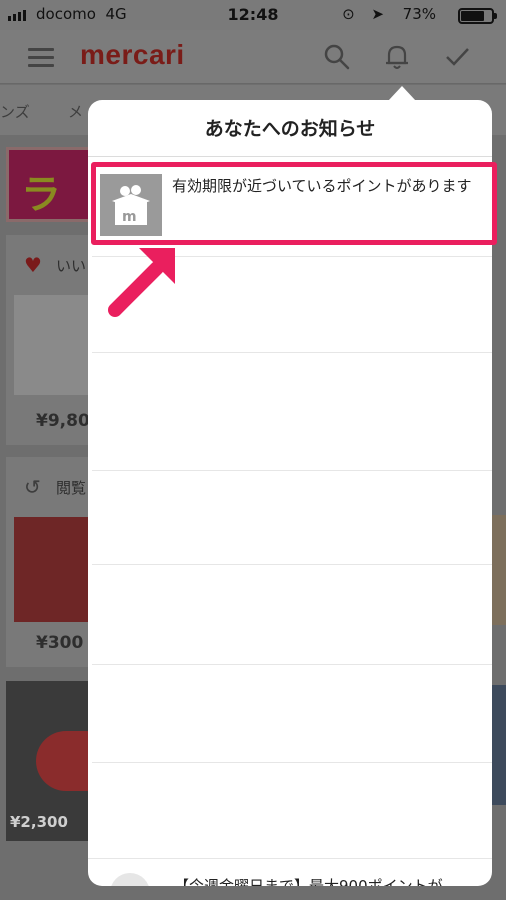  I want to click on popup-title: あなたへのお知らせ, so click(290, 129).